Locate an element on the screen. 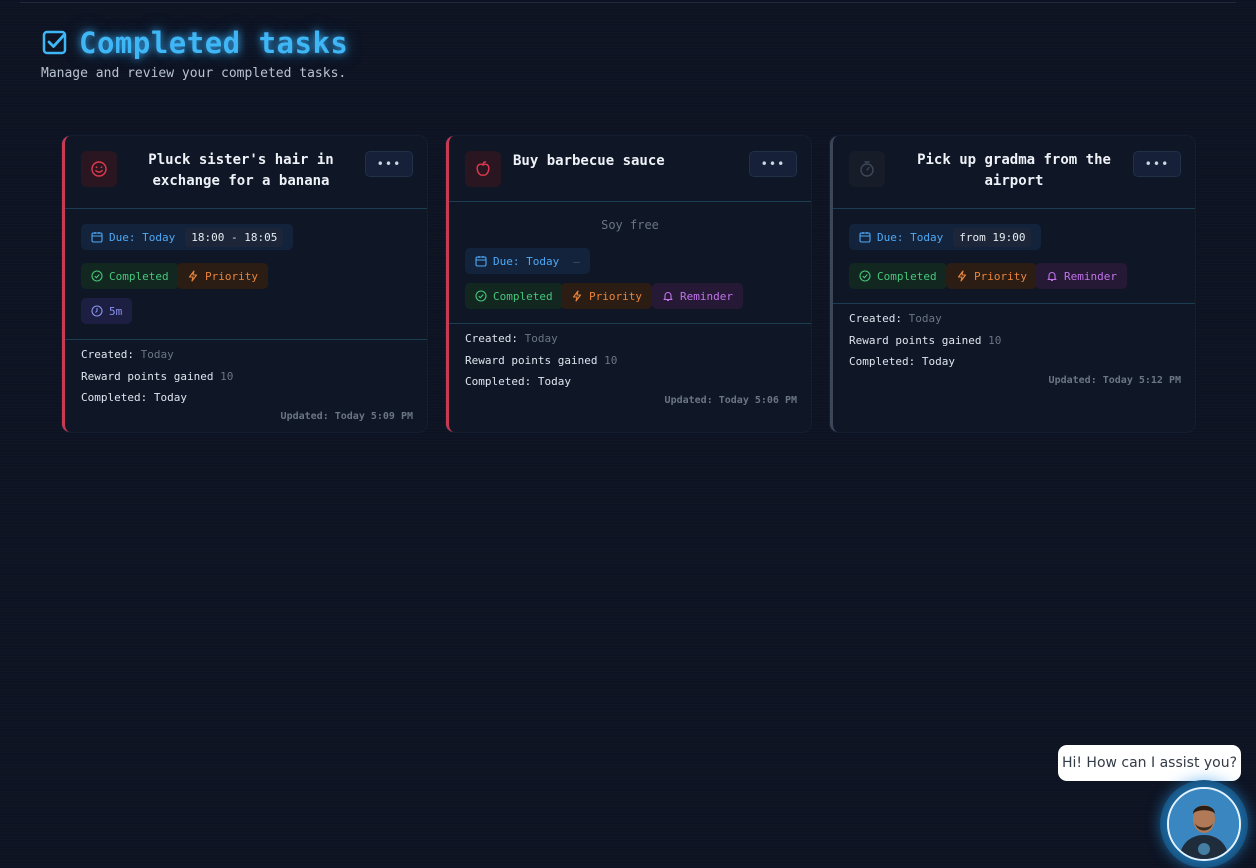  task-title: Buy barbecue sauce is located at coordinates (589, 161).